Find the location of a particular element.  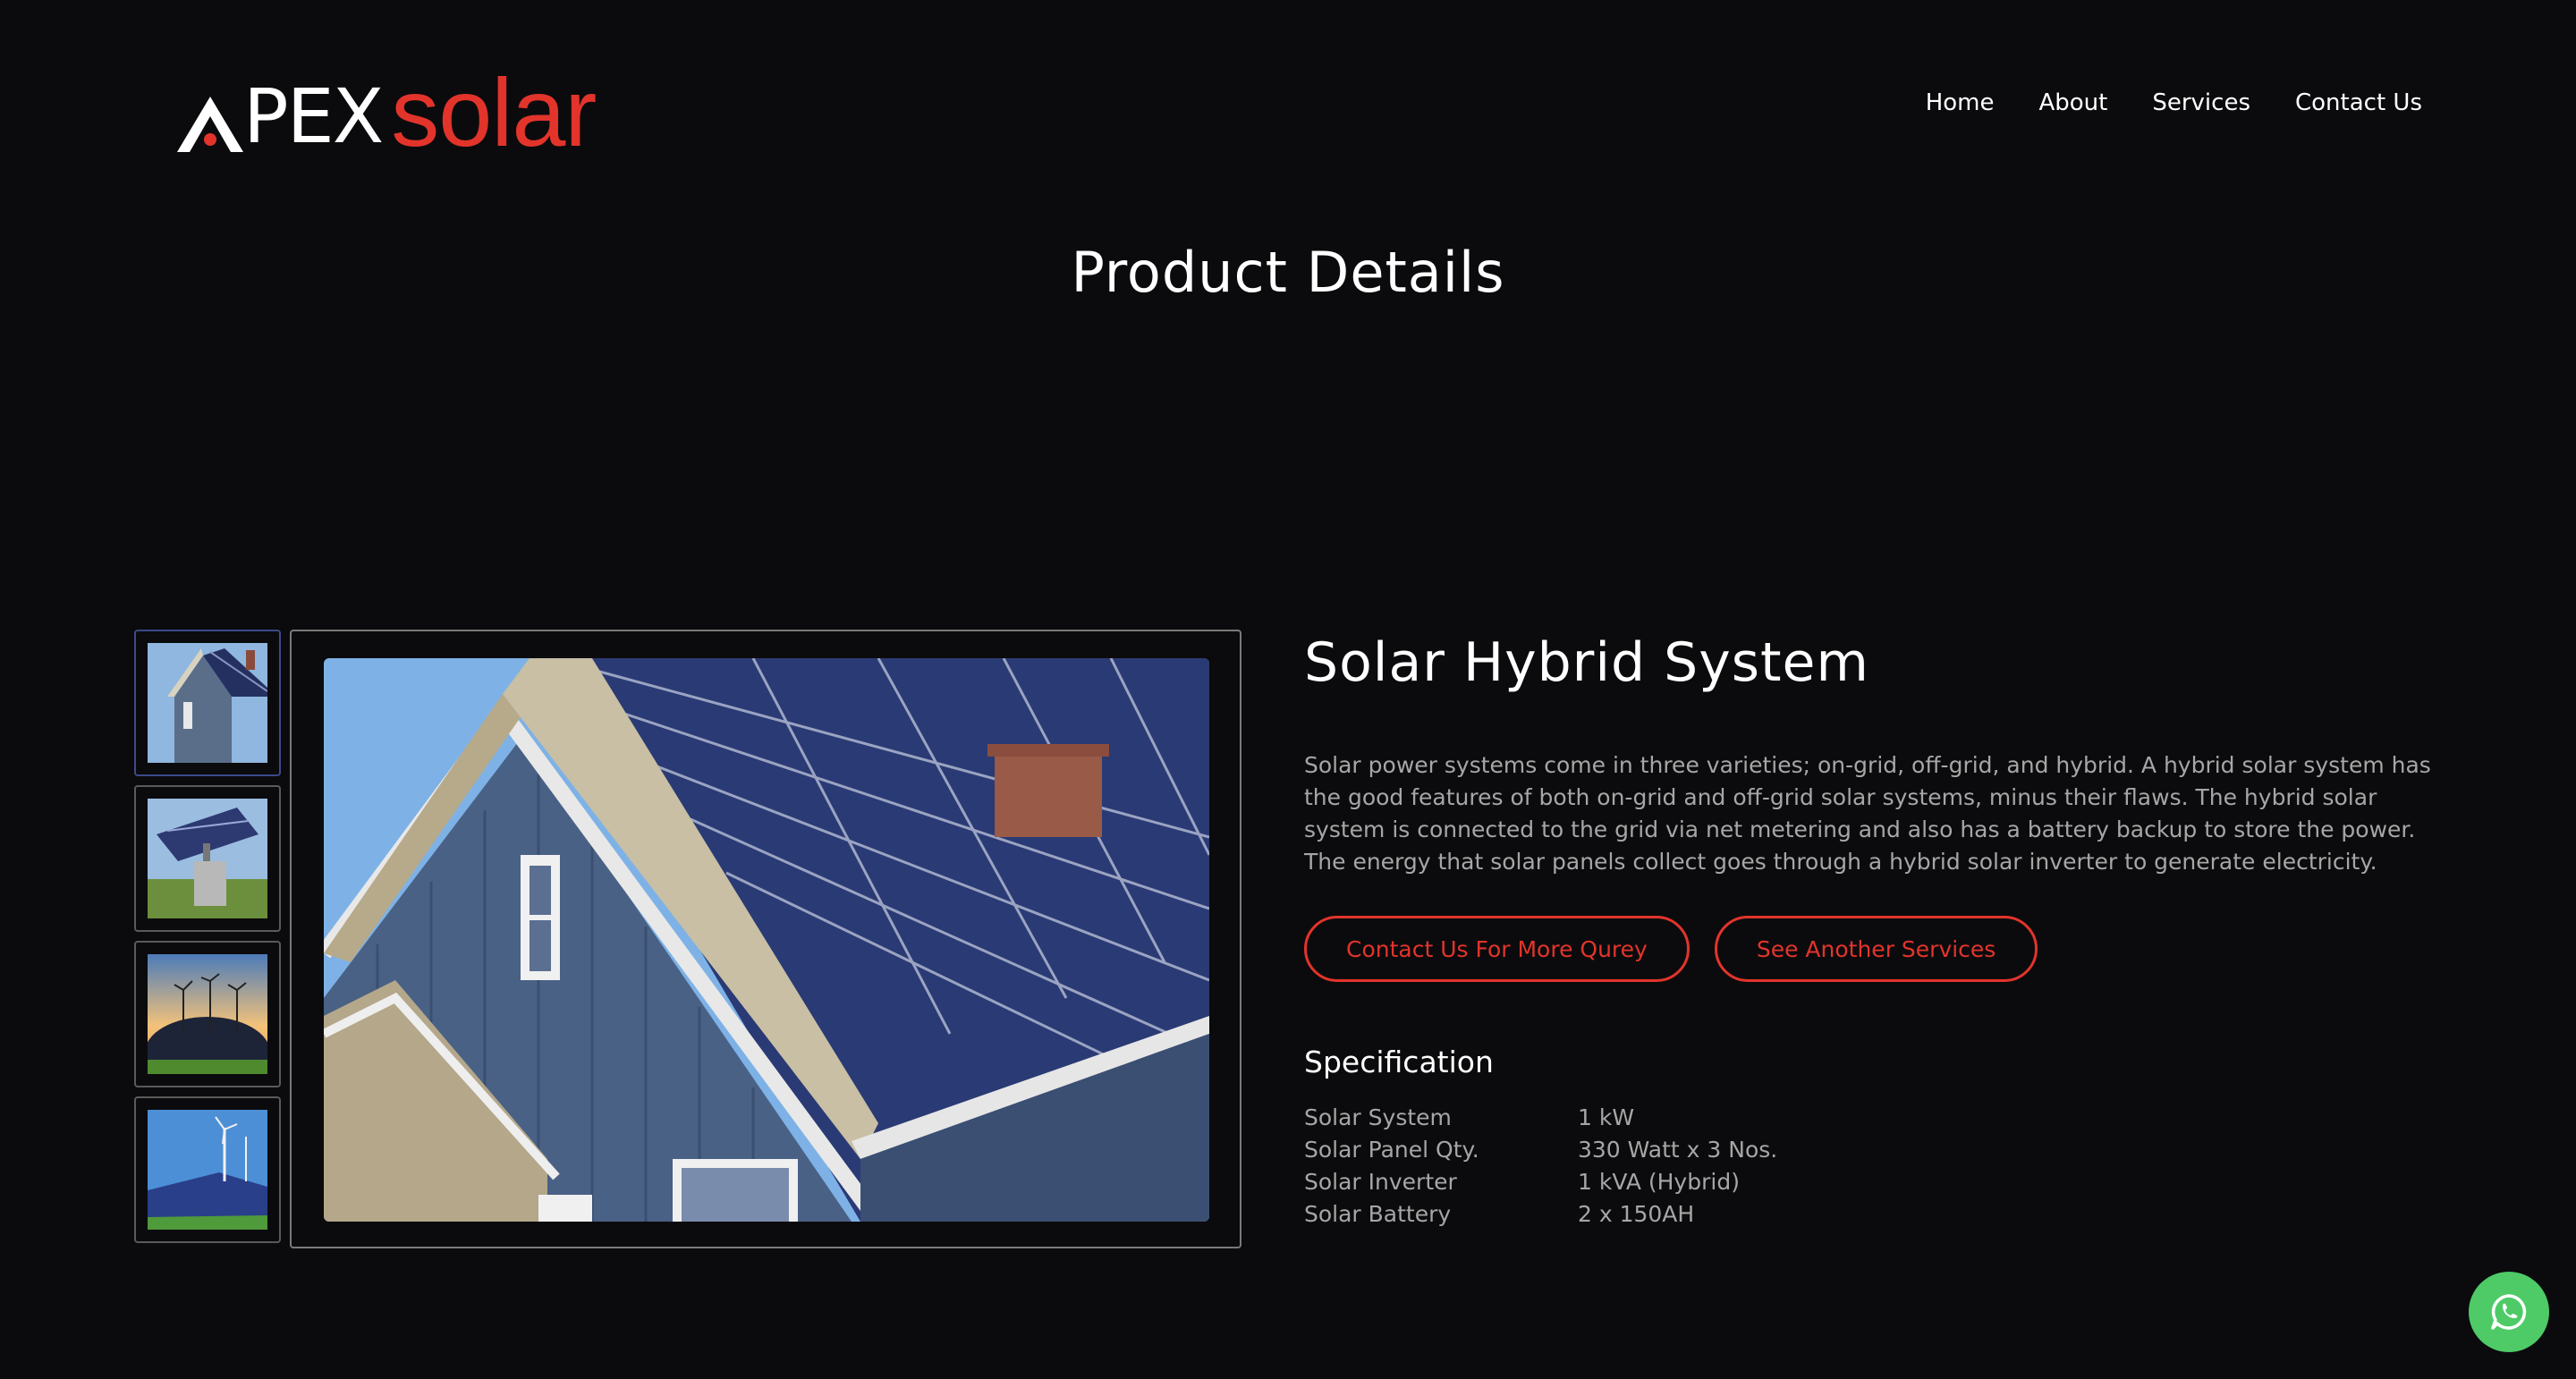

nav-about: About is located at coordinates (2072, 102).